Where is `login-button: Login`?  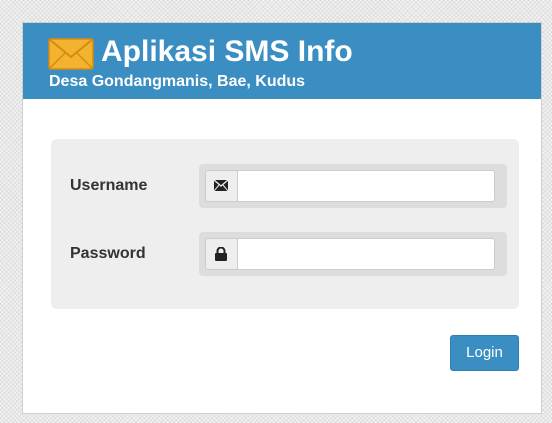 login-button: Login is located at coordinates (484, 353).